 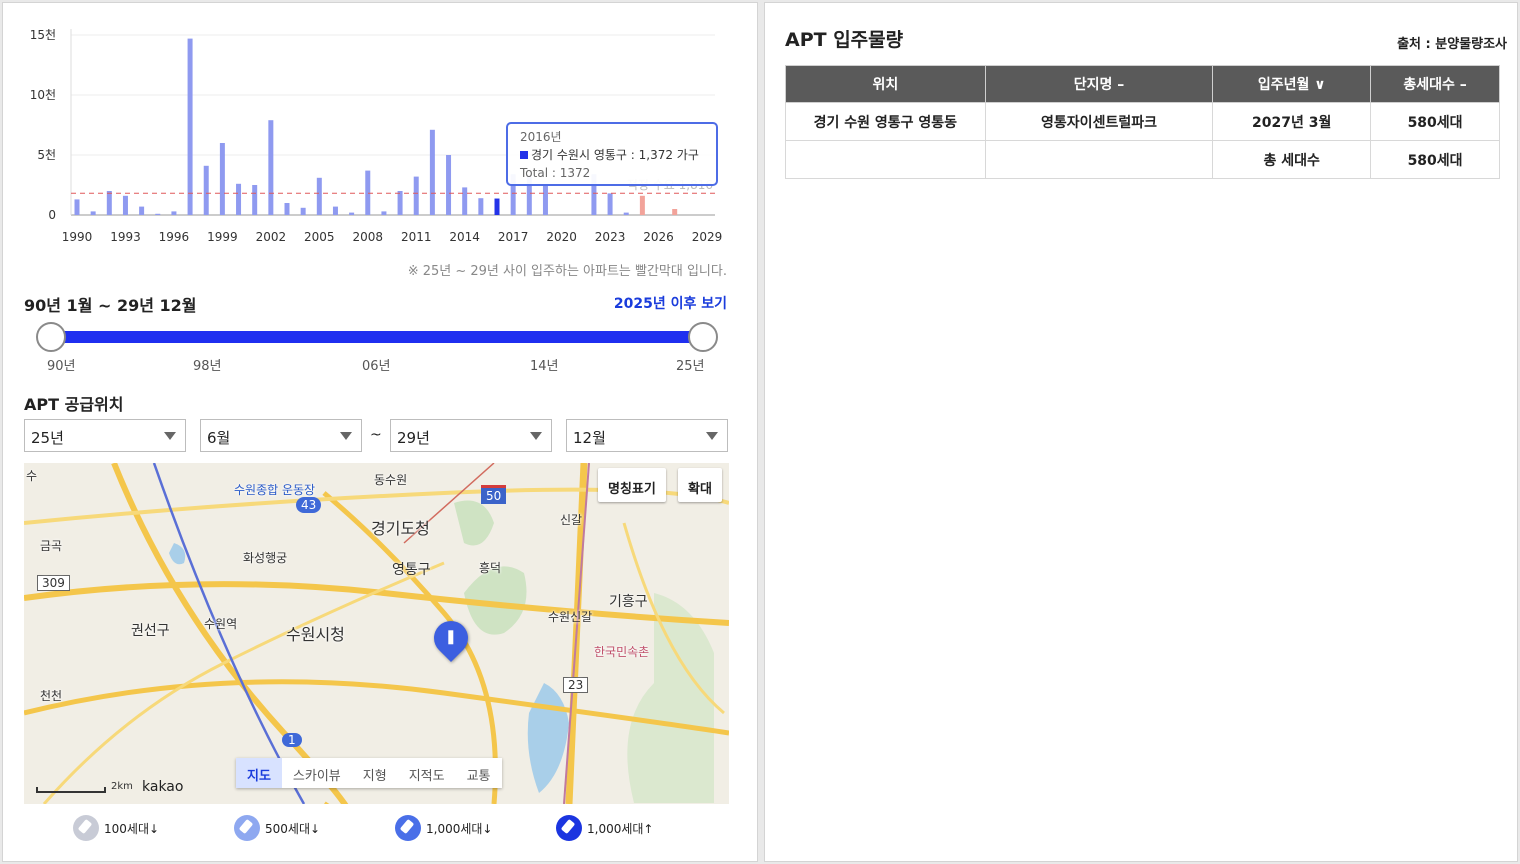 I want to click on bar-2016, so click(x=497, y=206).